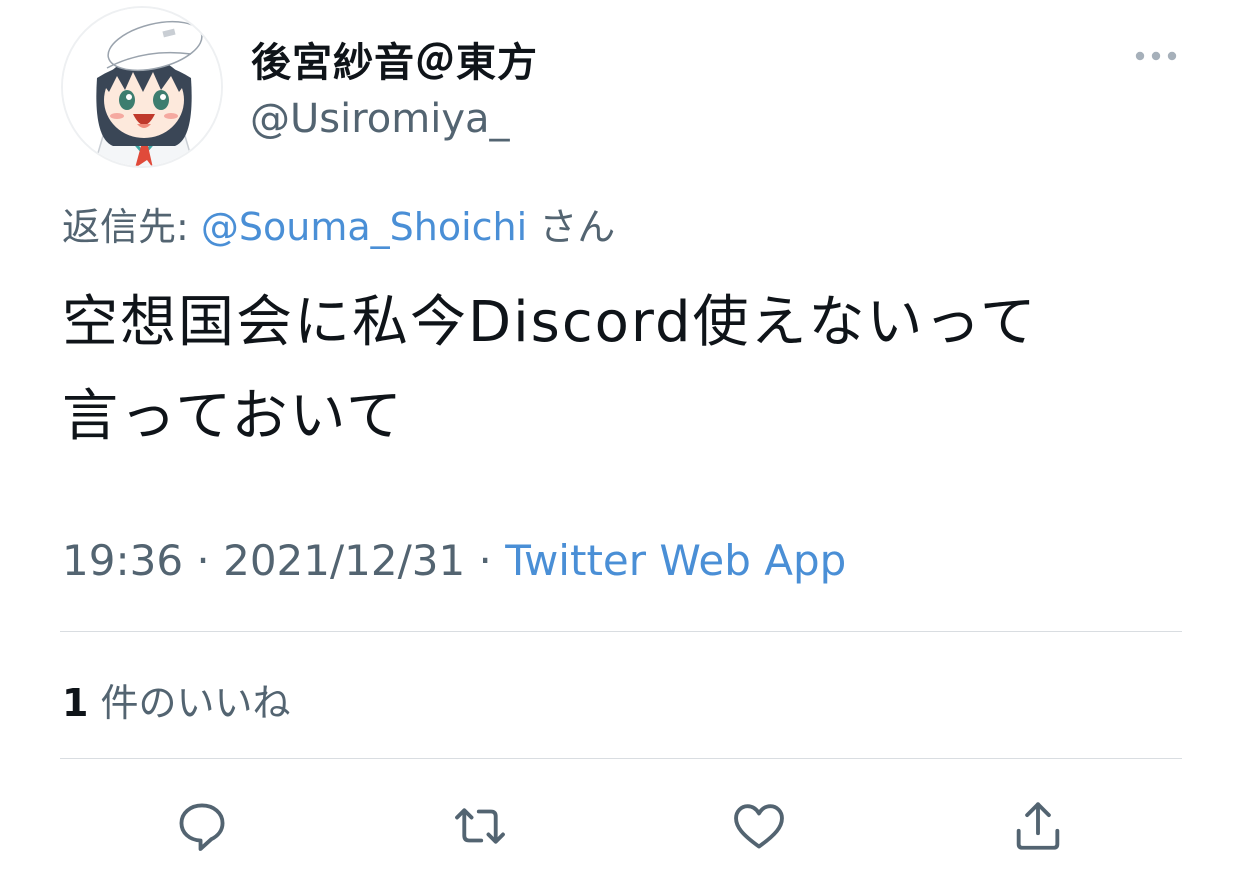  Describe the element at coordinates (233, 416) in the screenshot. I see `tweet-text-line-2: 言っておいて` at that location.